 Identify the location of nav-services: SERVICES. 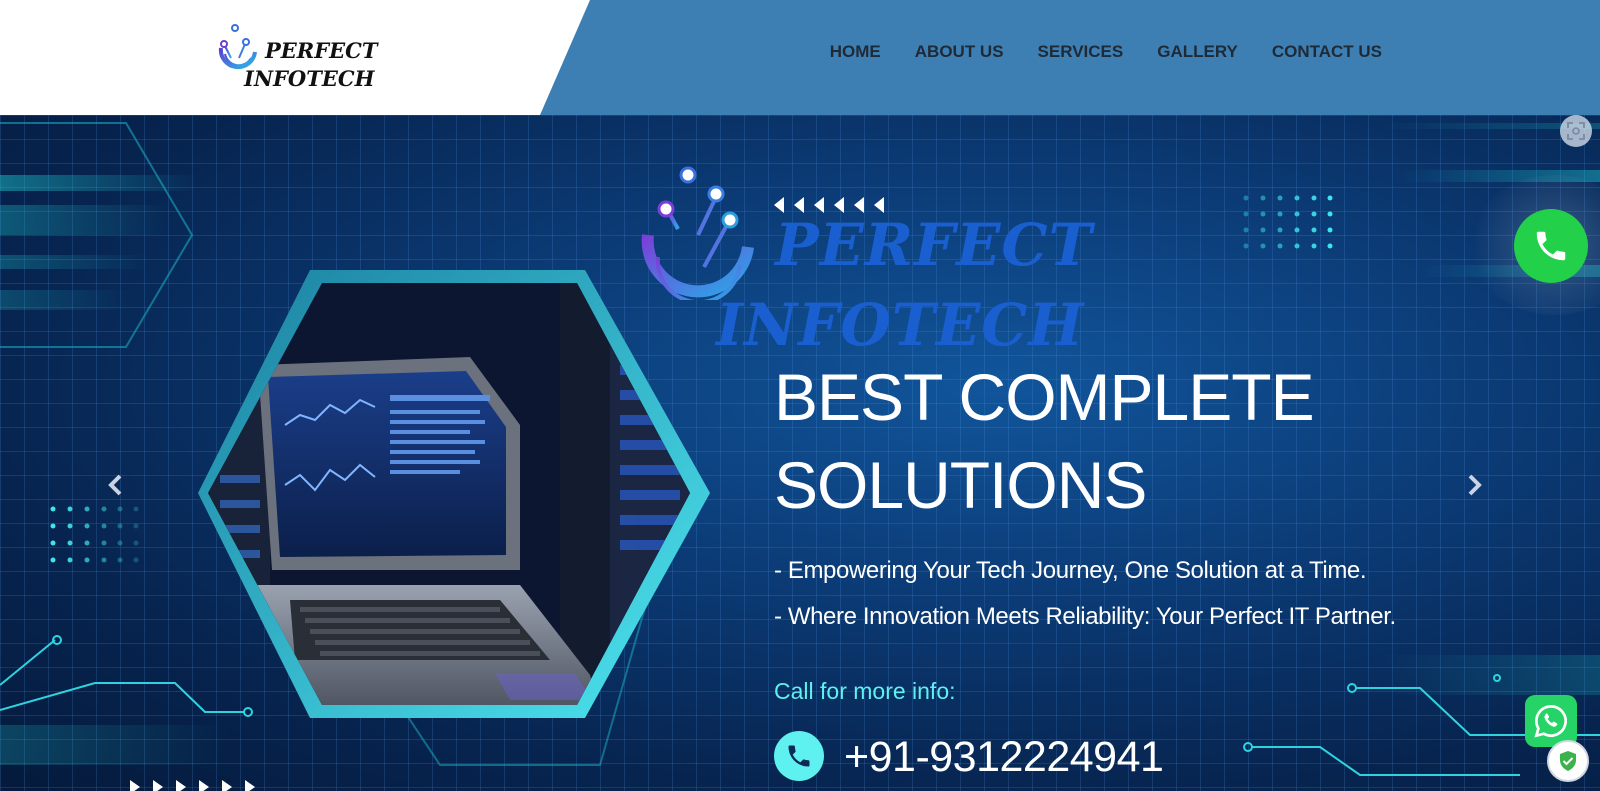
(1081, 52).